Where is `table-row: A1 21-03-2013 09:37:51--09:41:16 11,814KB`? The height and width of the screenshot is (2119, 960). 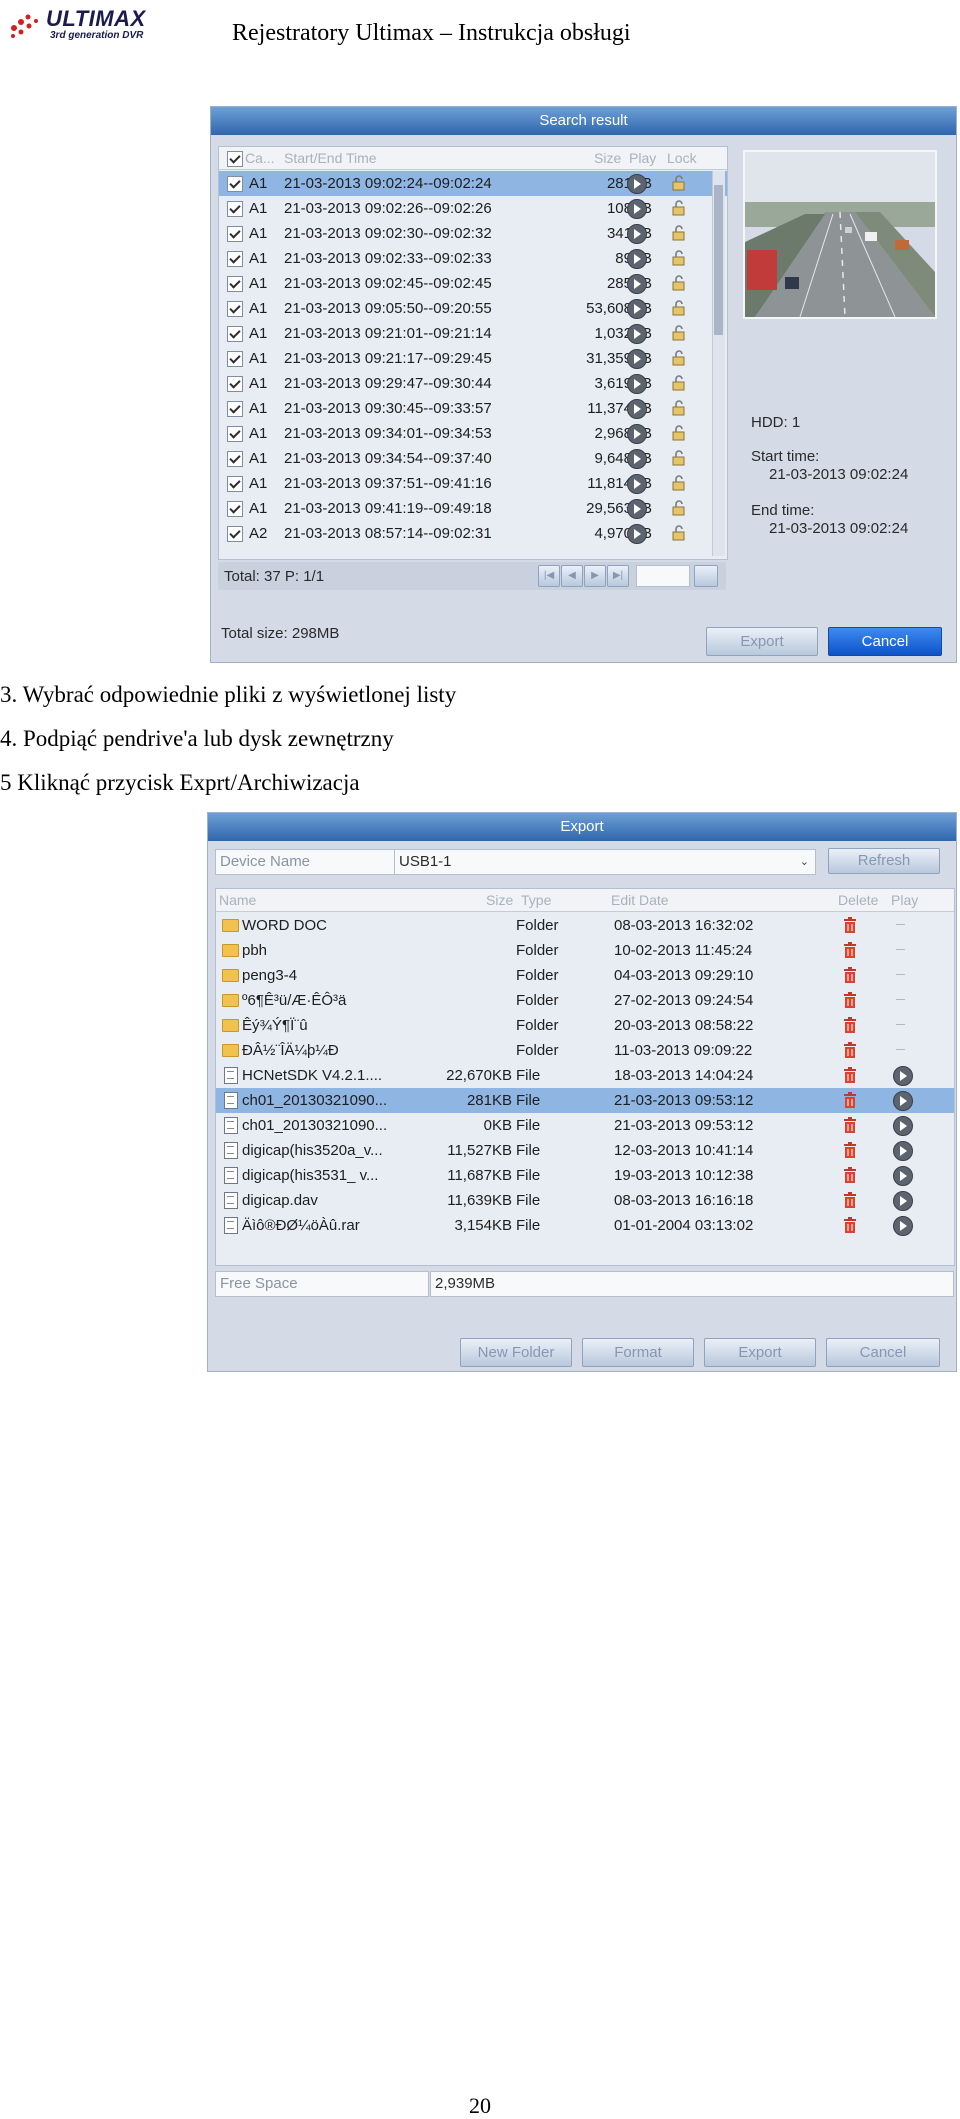 table-row: A1 21-03-2013 09:37:51--09:41:16 11,814KB is located at coordinates (473, 483).